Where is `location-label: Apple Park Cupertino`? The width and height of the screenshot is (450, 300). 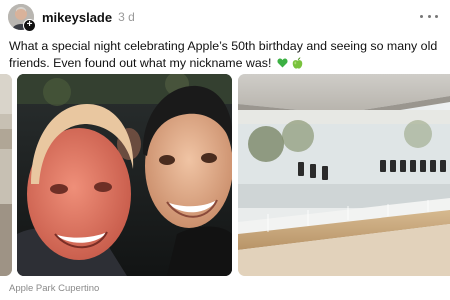 location-label: Apple Park Cupertino is located at coordinates (54, 288).